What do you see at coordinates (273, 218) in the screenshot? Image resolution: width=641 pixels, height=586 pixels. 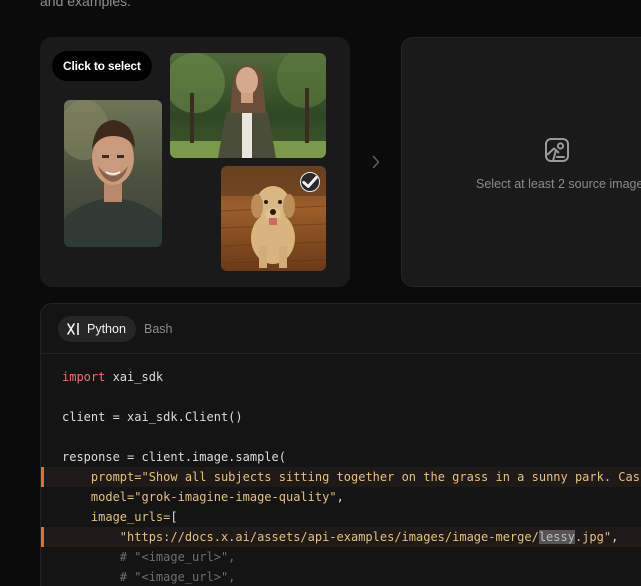 I see `source-image-dog` at bounding box center [273, 218].